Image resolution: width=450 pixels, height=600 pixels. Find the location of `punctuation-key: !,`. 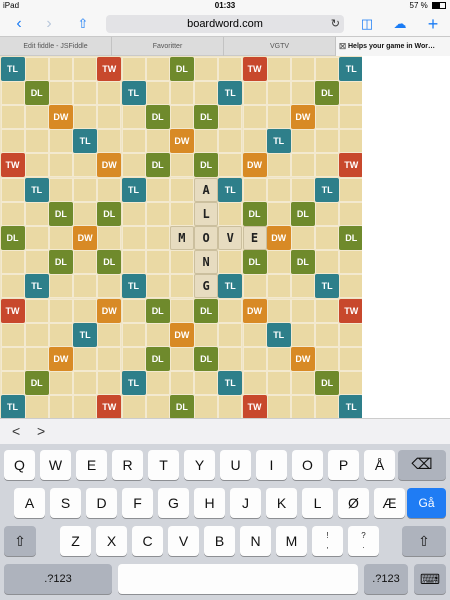

punctuation-key: !, is located at coordinates (327, 541).